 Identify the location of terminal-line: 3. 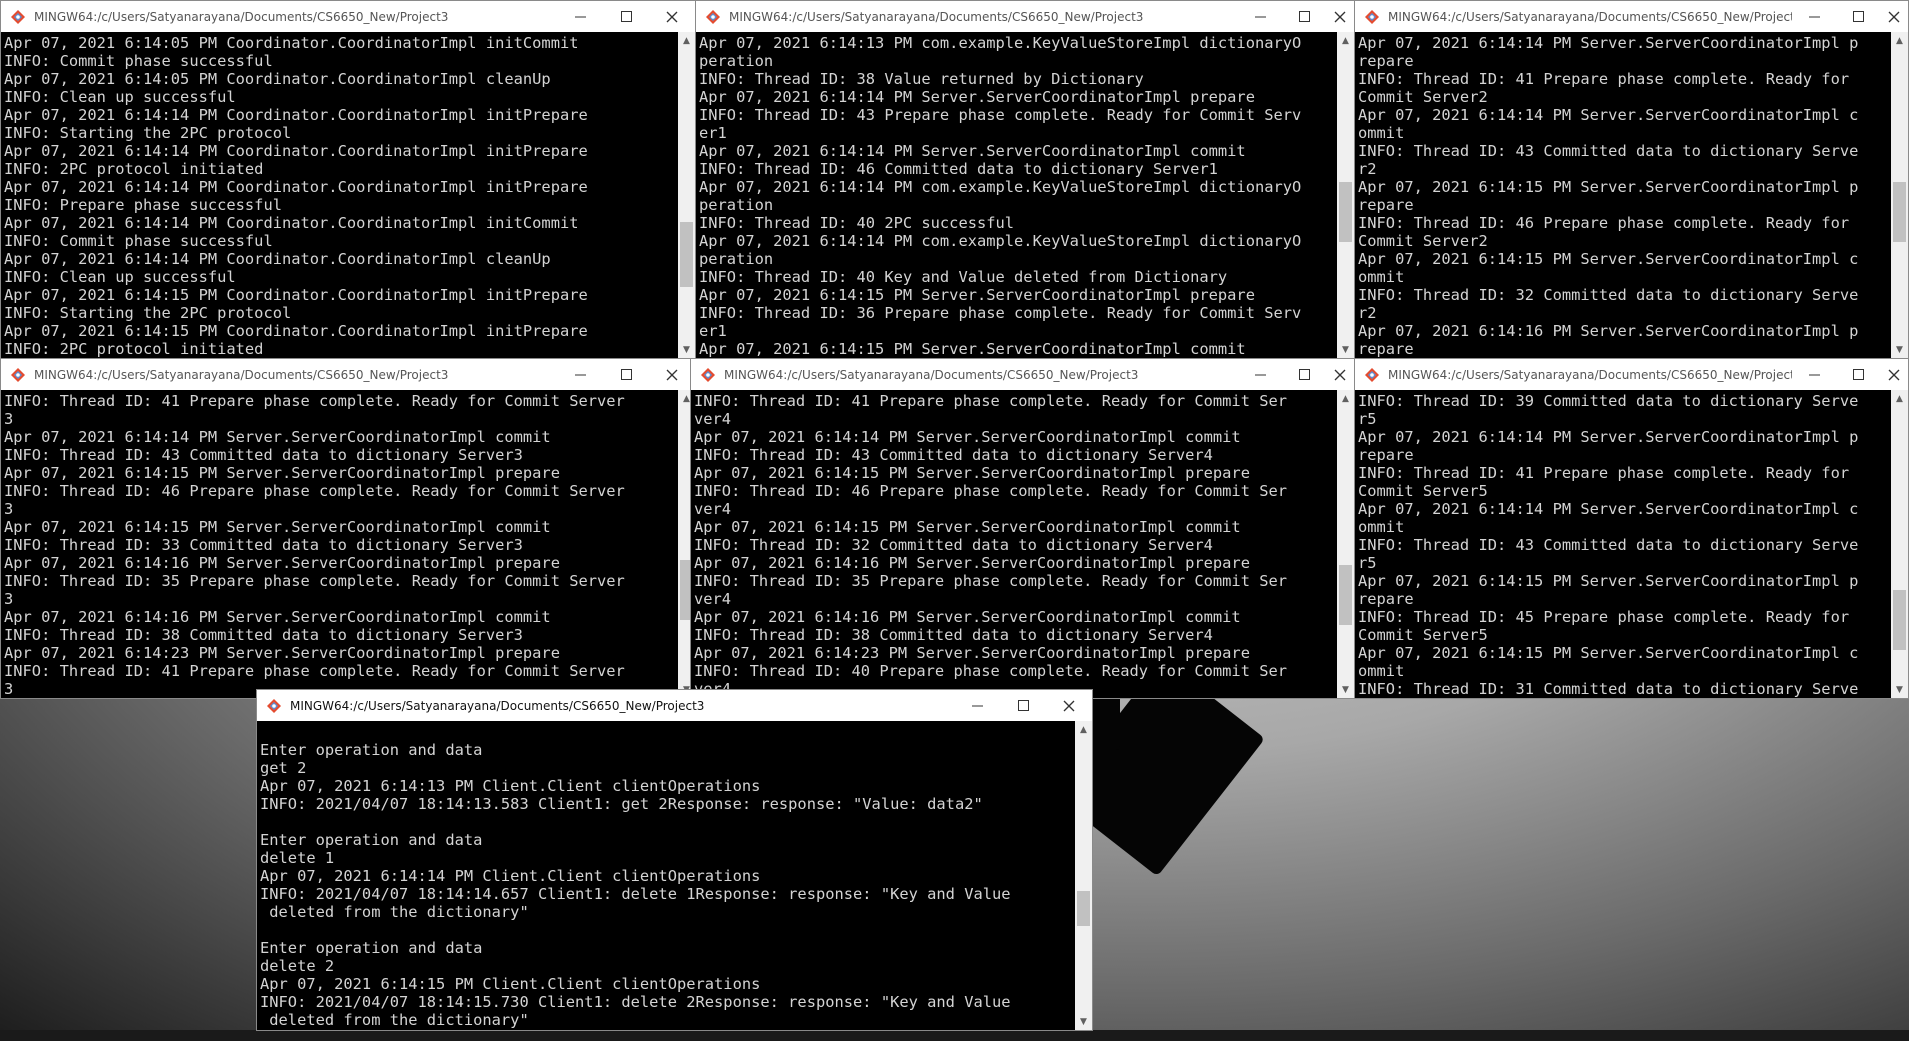
(9, 599).